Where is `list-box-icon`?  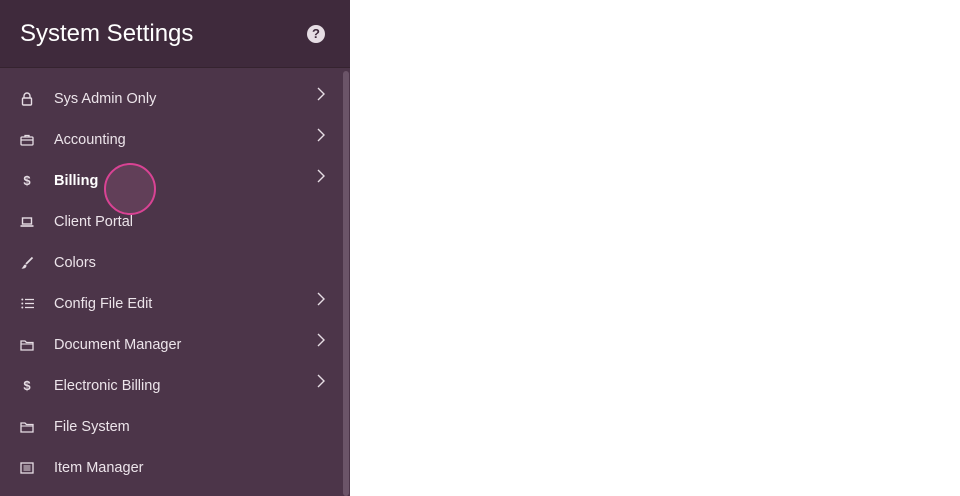 list-box-icon is located at coordinates (27, 468).